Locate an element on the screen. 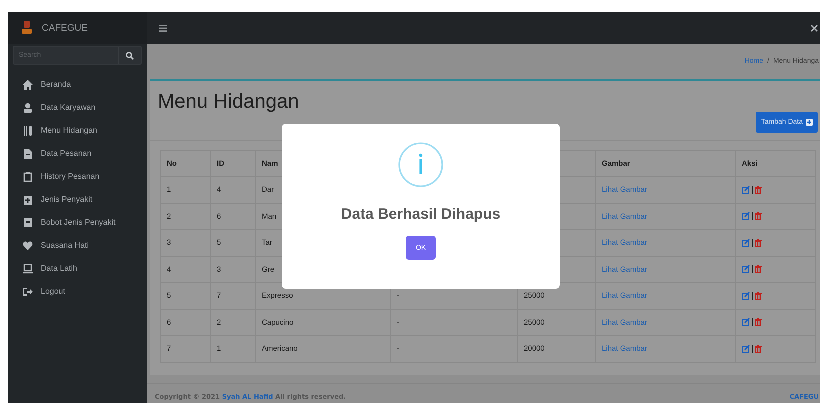  sidebar-item: History Pesanan is located at coordinates (77, 176).